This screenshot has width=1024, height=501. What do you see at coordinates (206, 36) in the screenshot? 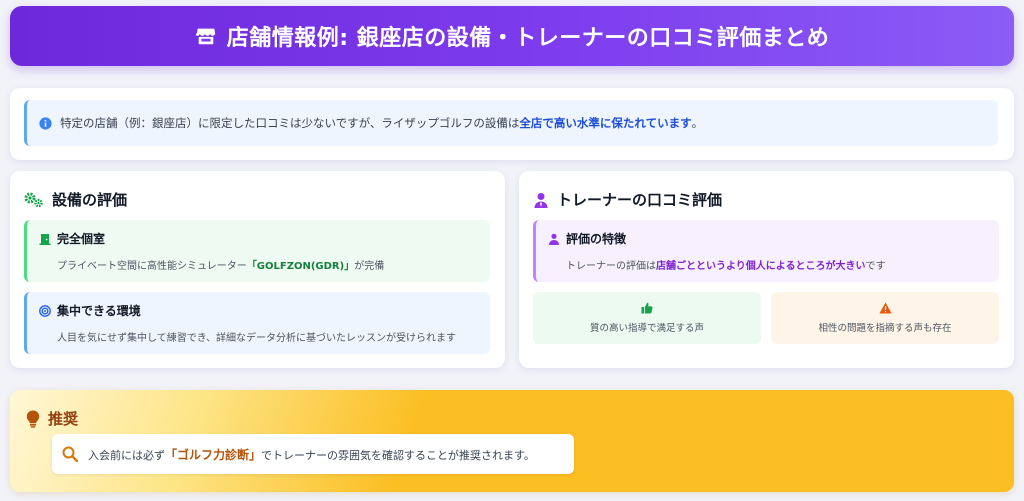
I see `store-icon` at bounding box center [206, 36].